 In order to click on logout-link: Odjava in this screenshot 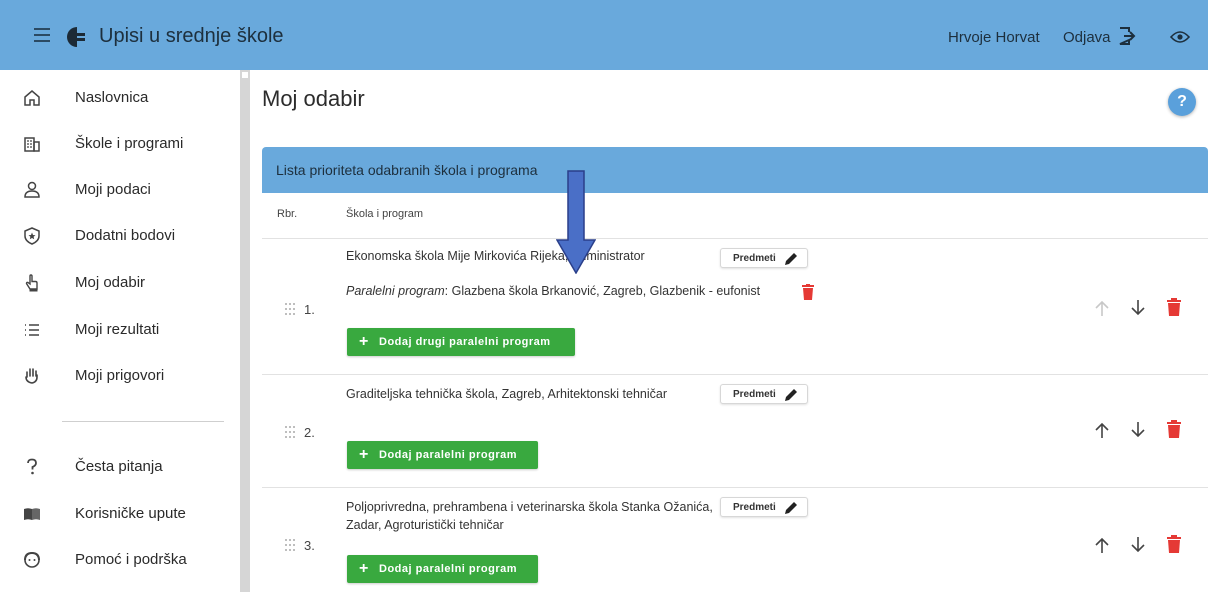, I will do `click(1087, 37)`.